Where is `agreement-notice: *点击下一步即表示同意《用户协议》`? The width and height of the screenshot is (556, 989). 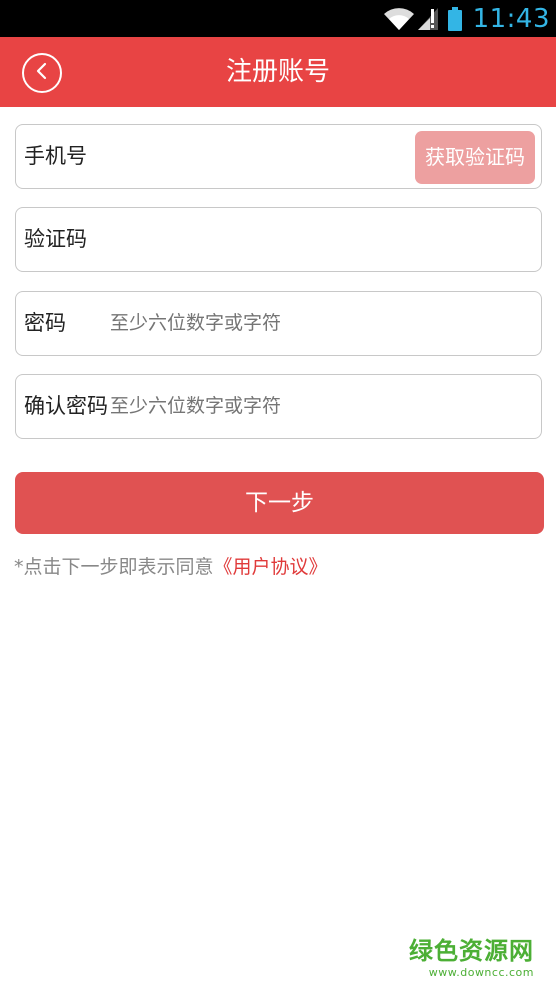
agreement-notice: *点击下一步即表示同意《用户协议》 is located at coordinates (171, 565).